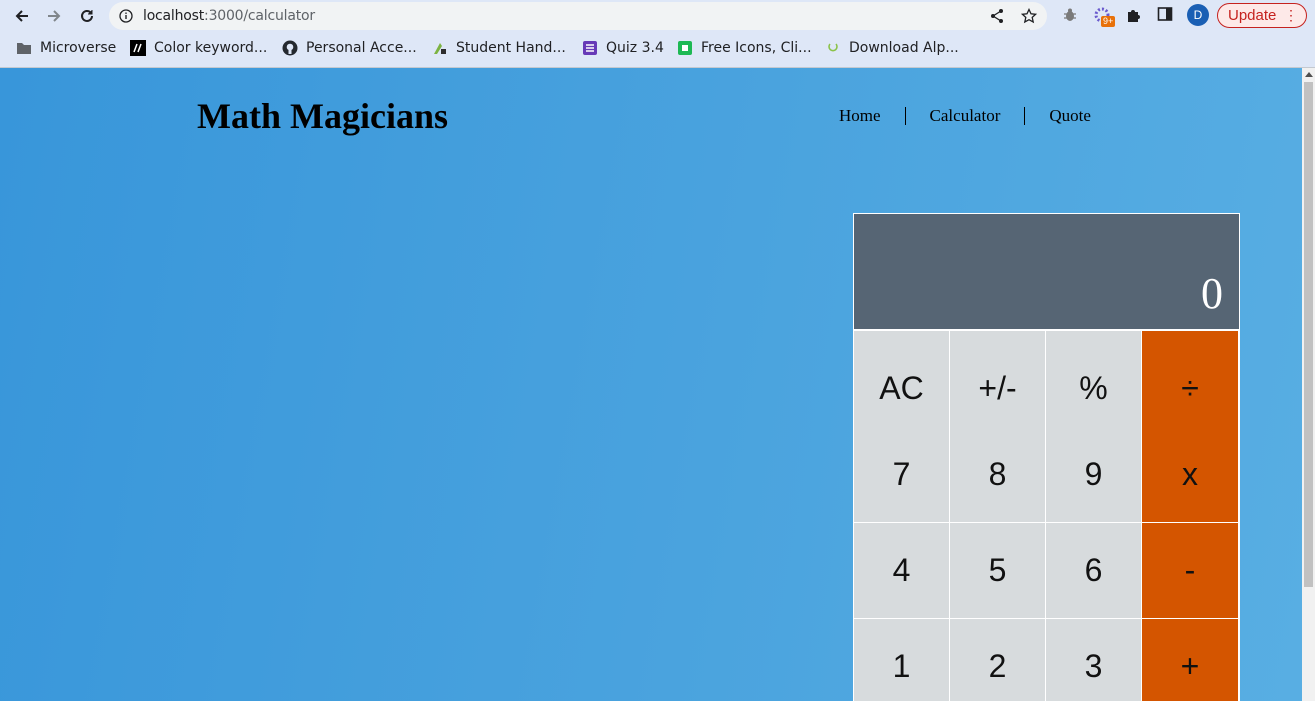 The image size is (1315, 701). What do you see at coordinates (229, 16) in the screenshot?
I see `url-text: localhost:3000/calculator` at bounding box center [229, 16].